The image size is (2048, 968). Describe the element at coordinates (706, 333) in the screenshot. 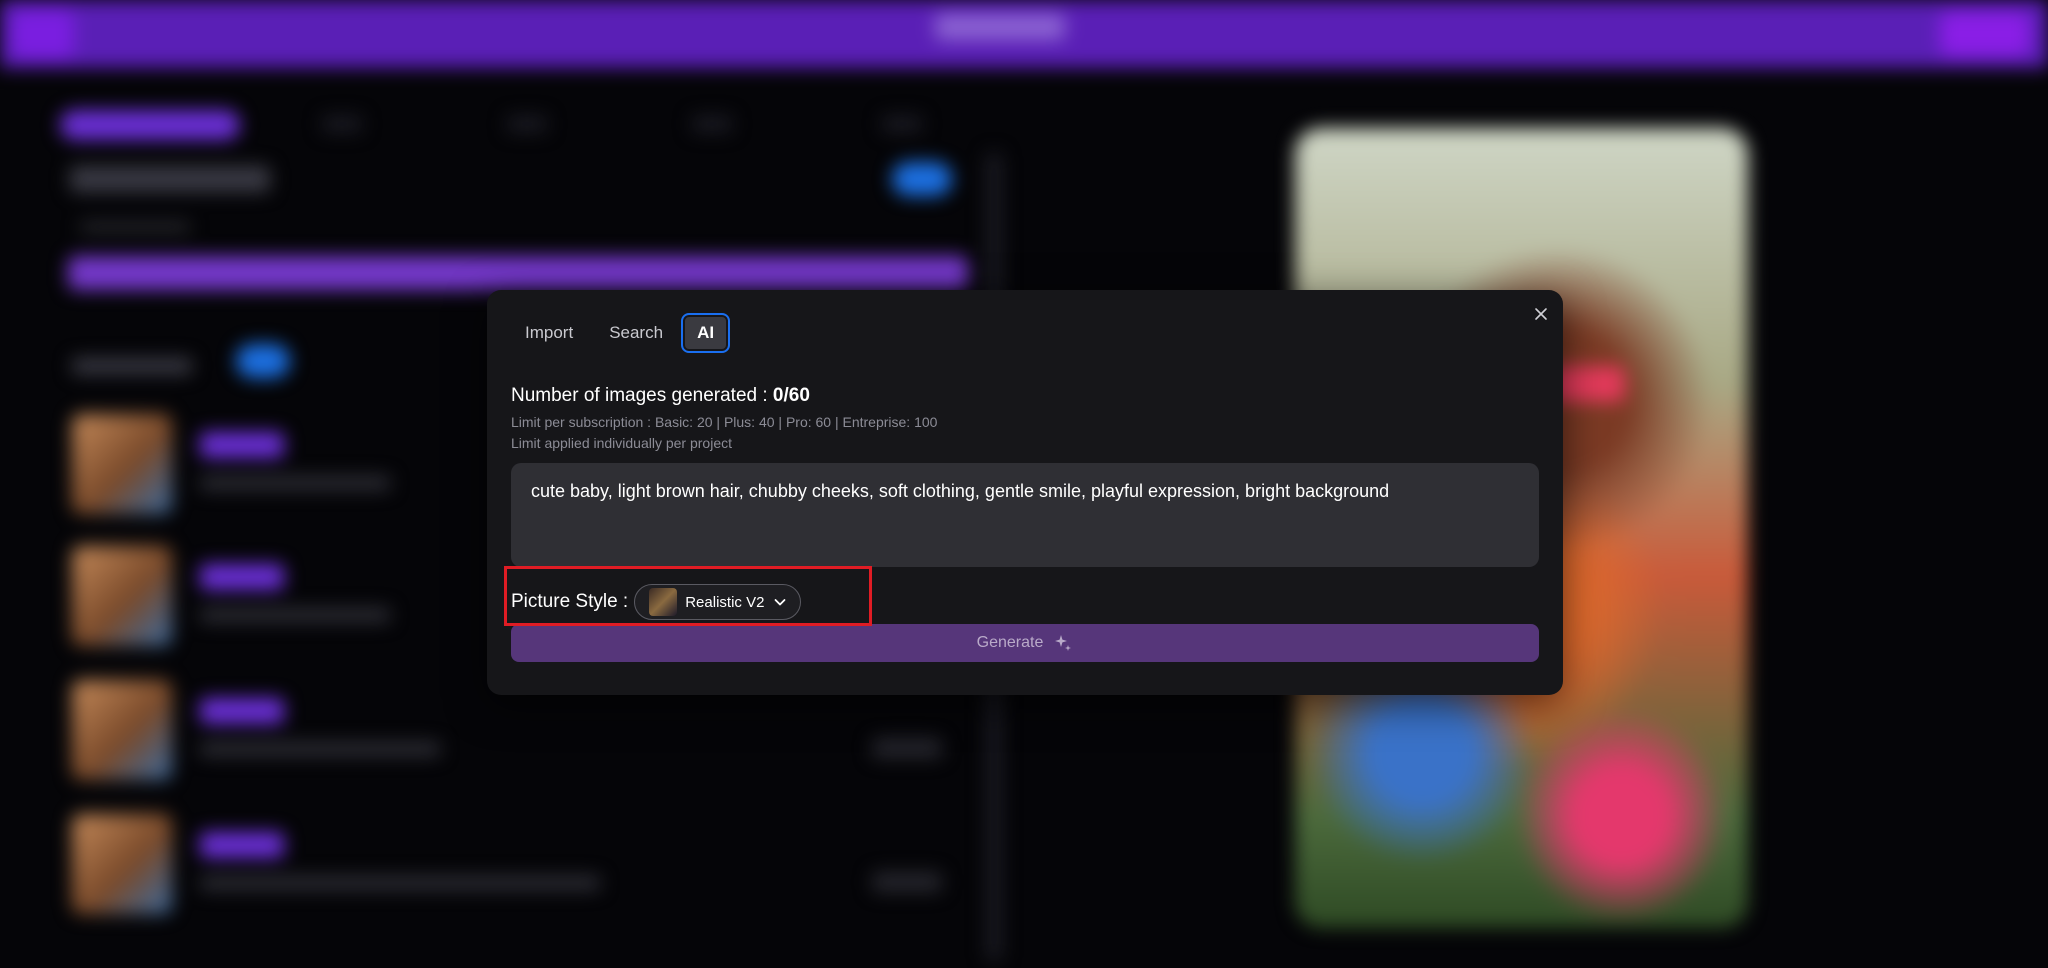

I see `tab-ai: AI` at that location.